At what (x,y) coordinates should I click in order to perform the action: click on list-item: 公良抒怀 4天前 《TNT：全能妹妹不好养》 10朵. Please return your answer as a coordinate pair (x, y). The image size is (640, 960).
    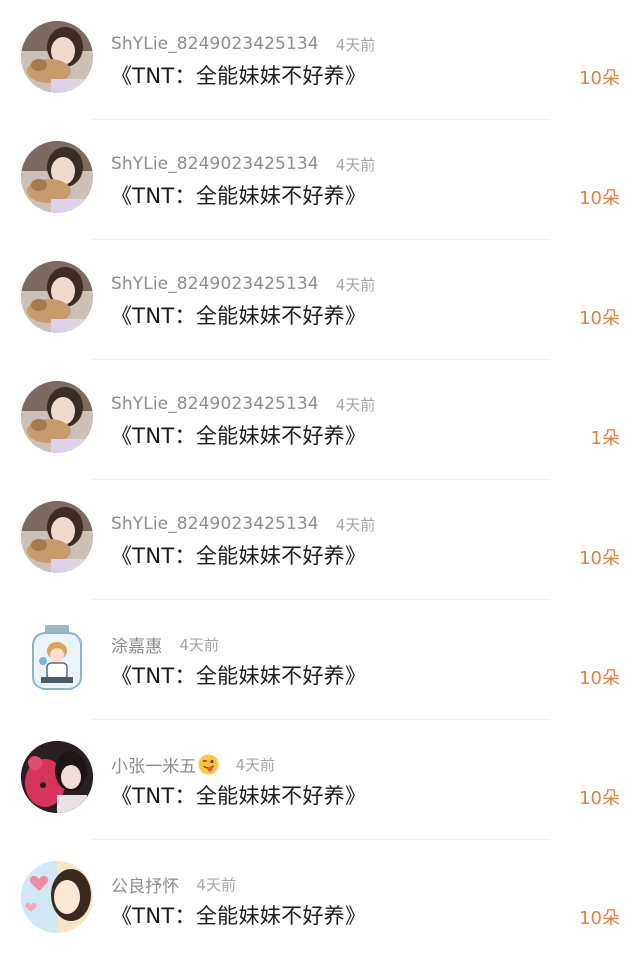
    Looking at the image, I should click on (320, 900).